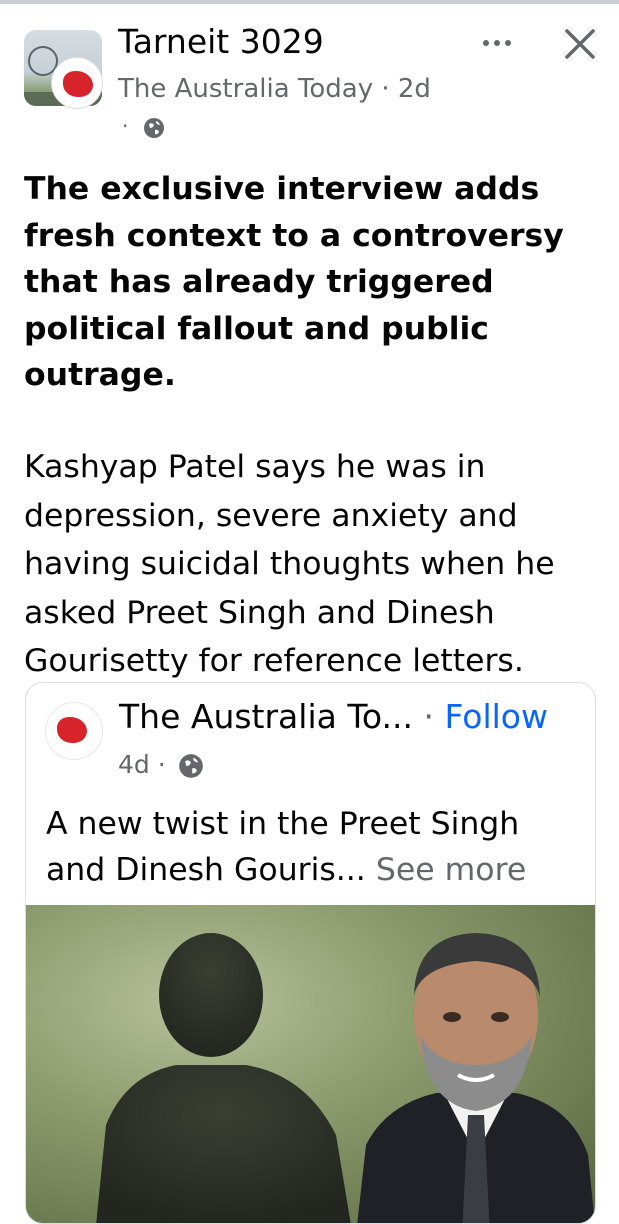 This screenshot has height=1224, width=619. Describe the element at coordinates (497, 43) in the screenshot. I see `more-options-button` at that location.